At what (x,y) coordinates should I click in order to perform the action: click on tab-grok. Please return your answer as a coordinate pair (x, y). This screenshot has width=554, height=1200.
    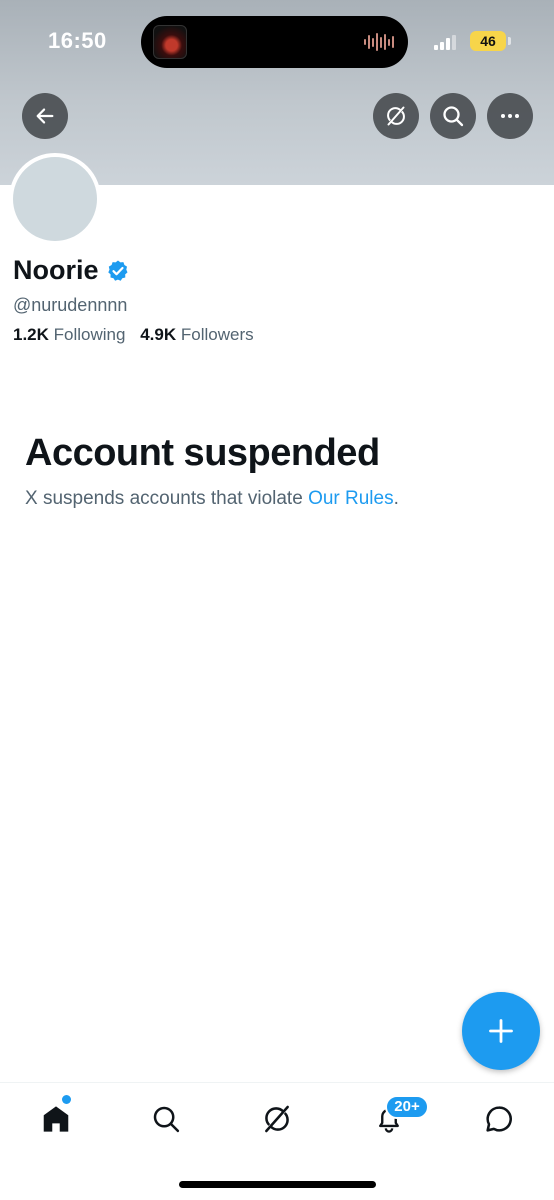
    Looking at the image, I should click on (277, 1119).